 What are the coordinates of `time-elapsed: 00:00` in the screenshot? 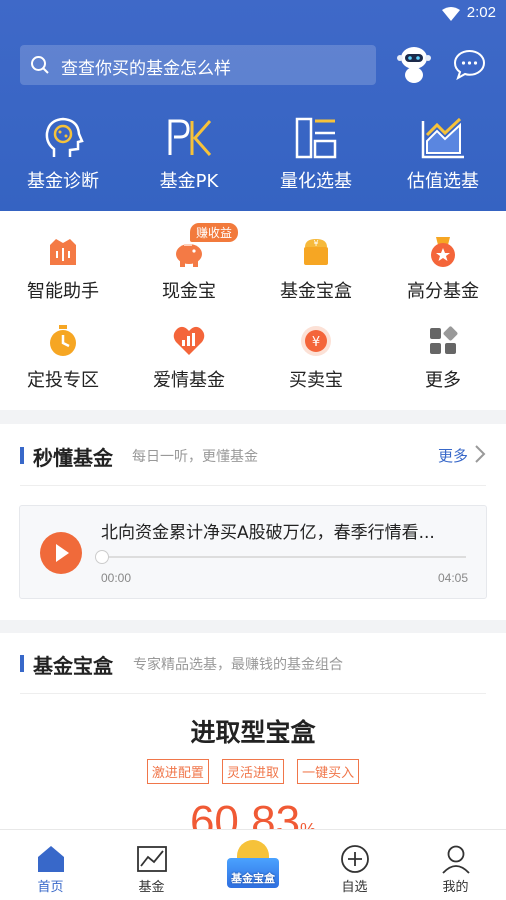 It's located at (116, 578).